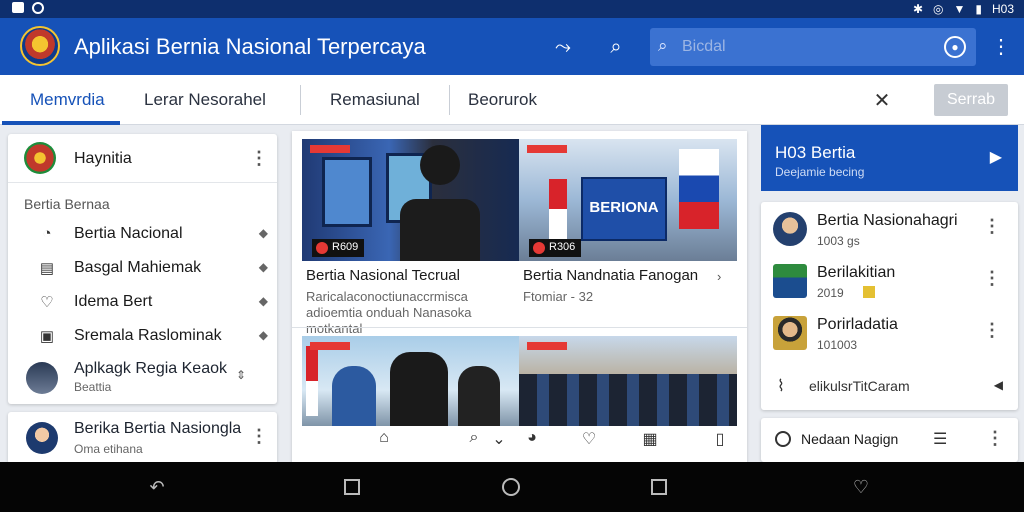 The width and height of the screenshot is (1024, 512). Describe the element at coordinates (67, 100) in the screenshot. I see `tab-memvrdia: Memvrdia` at that location.